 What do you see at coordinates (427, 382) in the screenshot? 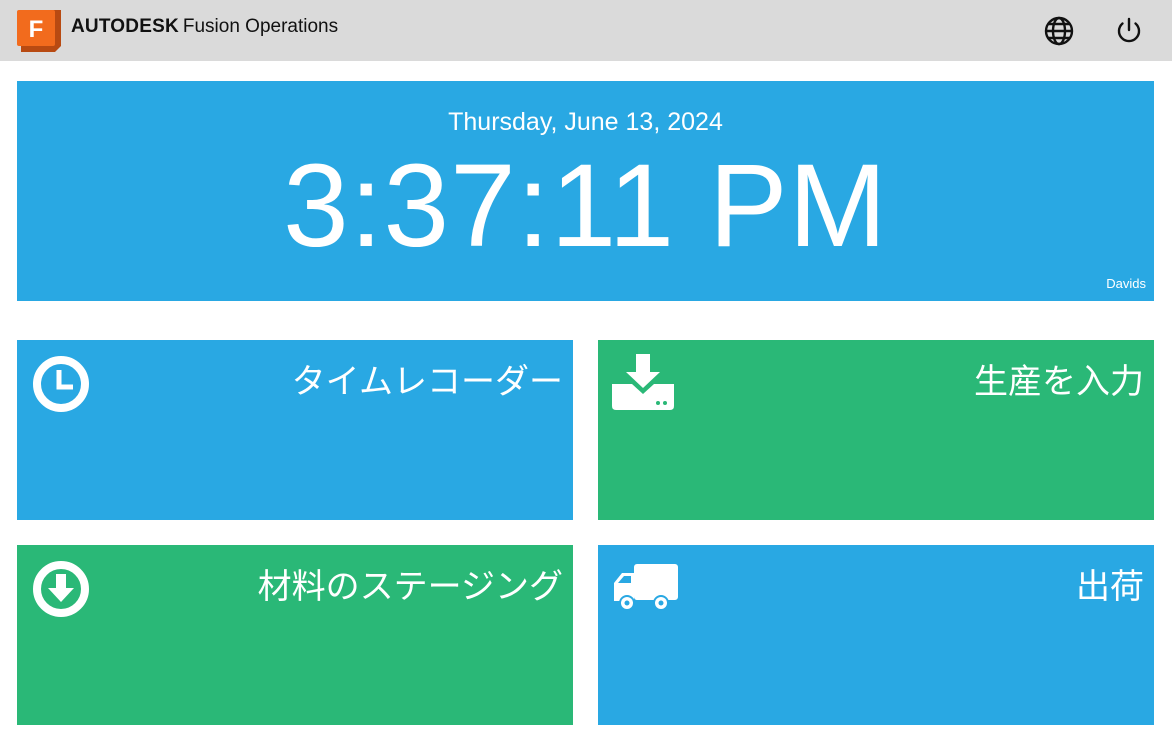
I see `tile-label: タイムレコーダー` at bounding box center [427, 382].